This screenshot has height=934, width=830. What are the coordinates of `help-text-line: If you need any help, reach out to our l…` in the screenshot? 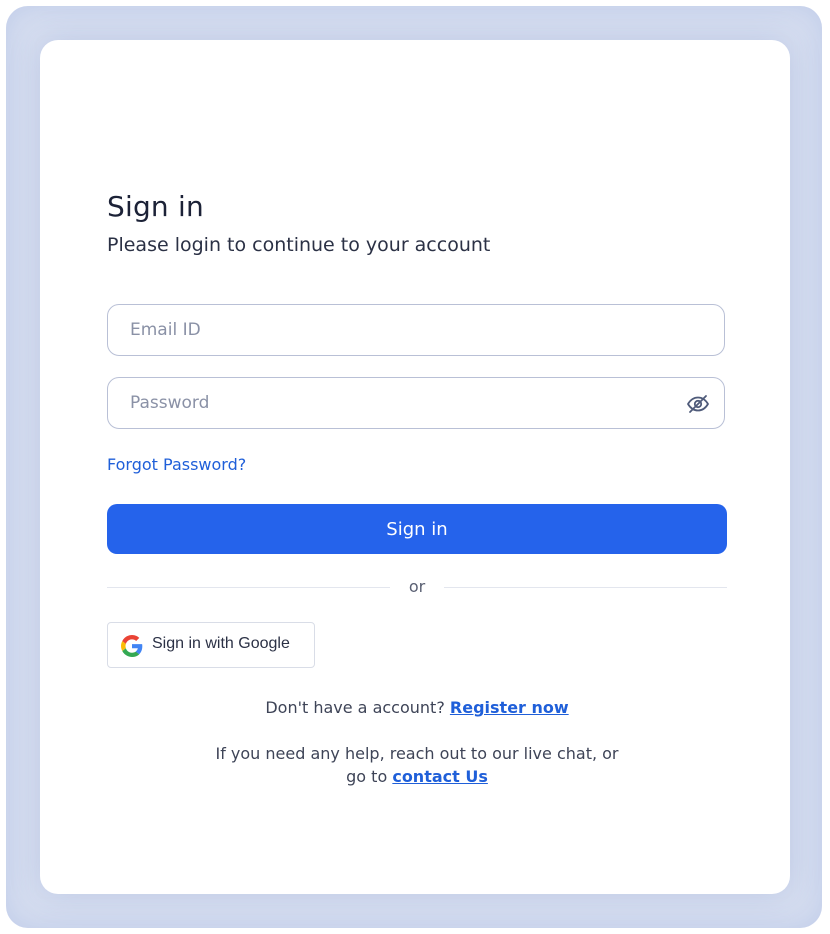 It's located at (417, 753).